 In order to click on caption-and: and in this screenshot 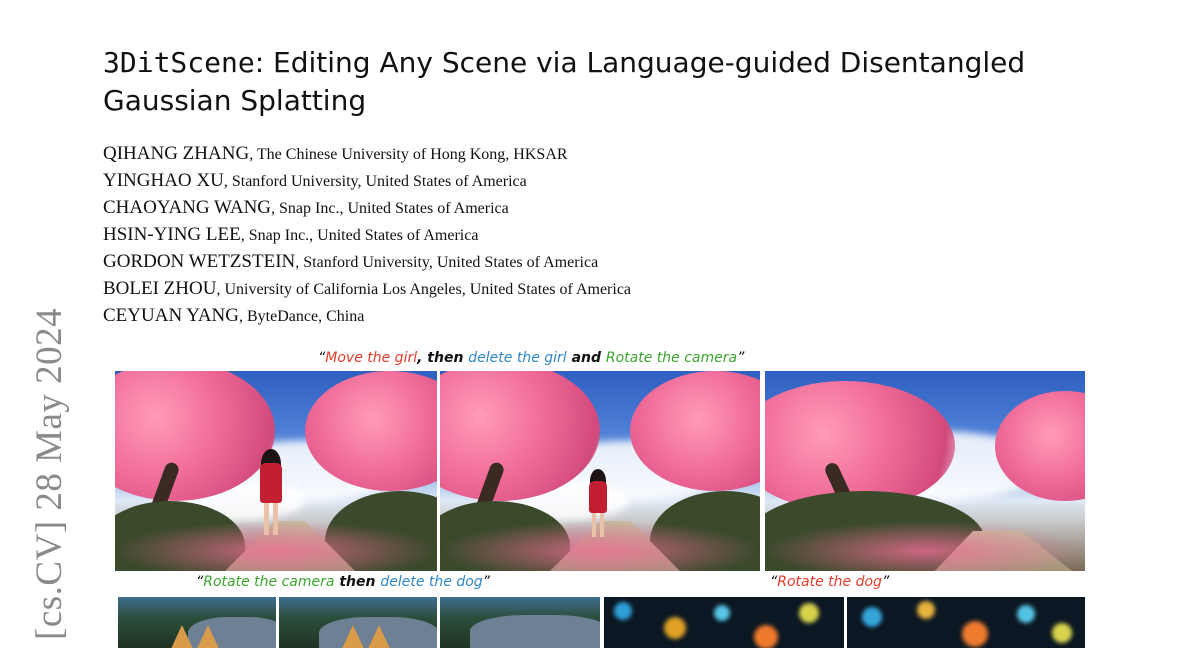, I will do `click(586, 358)`.